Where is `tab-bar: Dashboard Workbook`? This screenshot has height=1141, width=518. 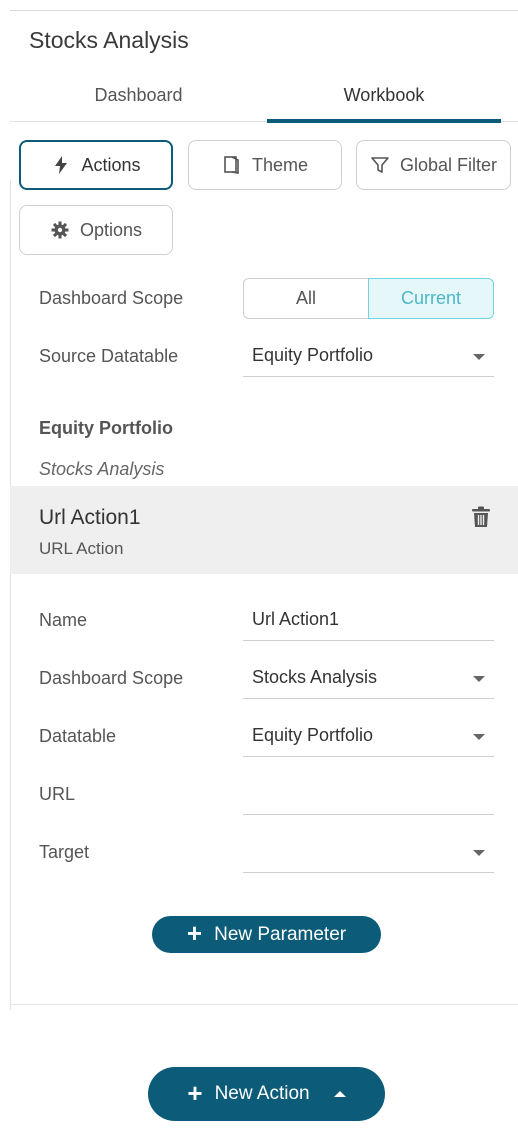
tab-bar: Dashboard Workbook is located at coordinates (264, 98).